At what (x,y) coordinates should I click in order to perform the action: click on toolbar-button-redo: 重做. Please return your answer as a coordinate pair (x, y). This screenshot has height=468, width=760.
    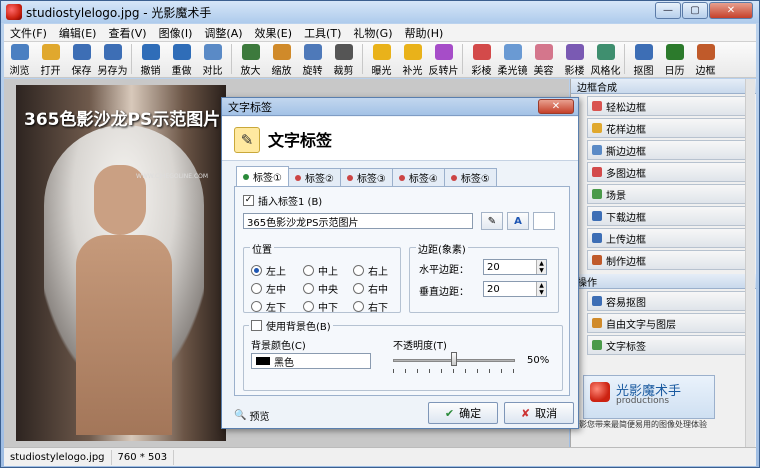
    Looking at the image, I should click on (181, 59).